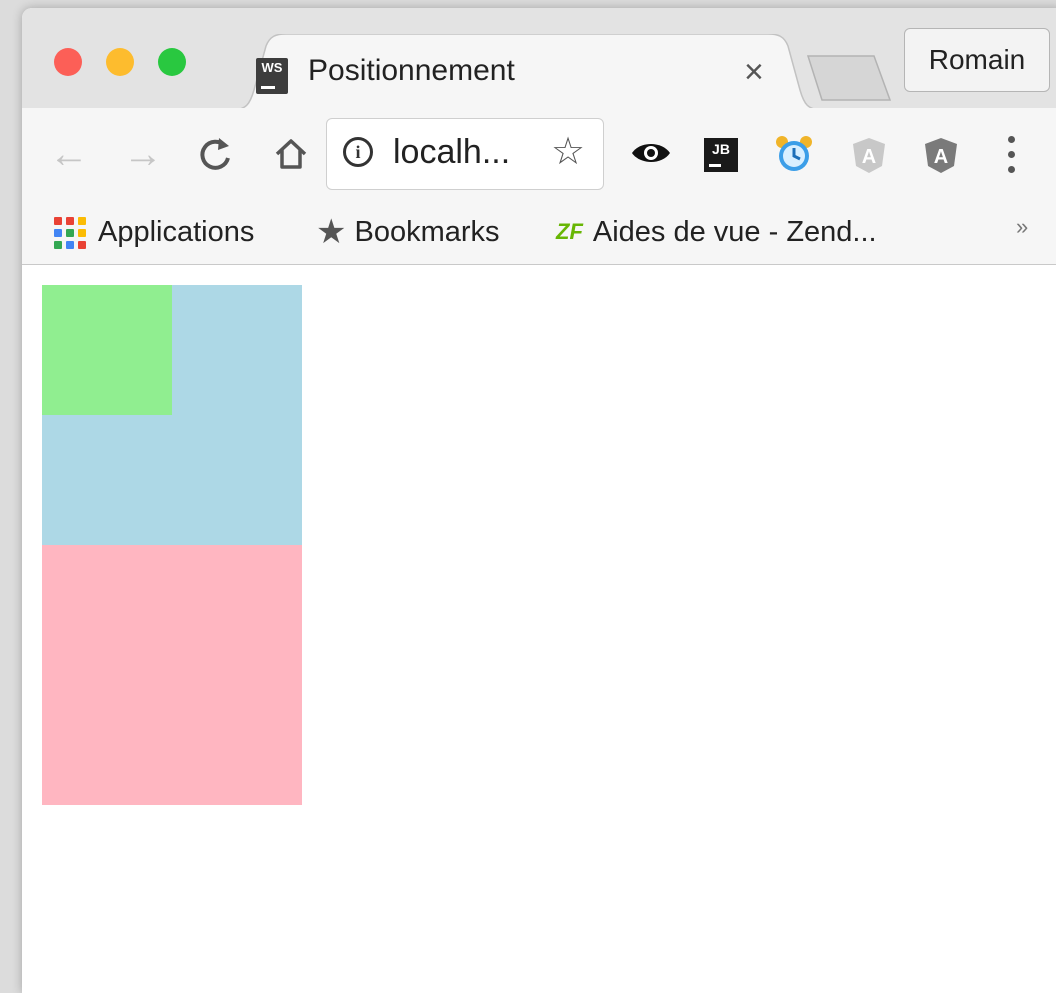 The width and height of the screenshot is (1056, 993). I want to click on jetbrains-extension-icon: JB, so click(721, 155).